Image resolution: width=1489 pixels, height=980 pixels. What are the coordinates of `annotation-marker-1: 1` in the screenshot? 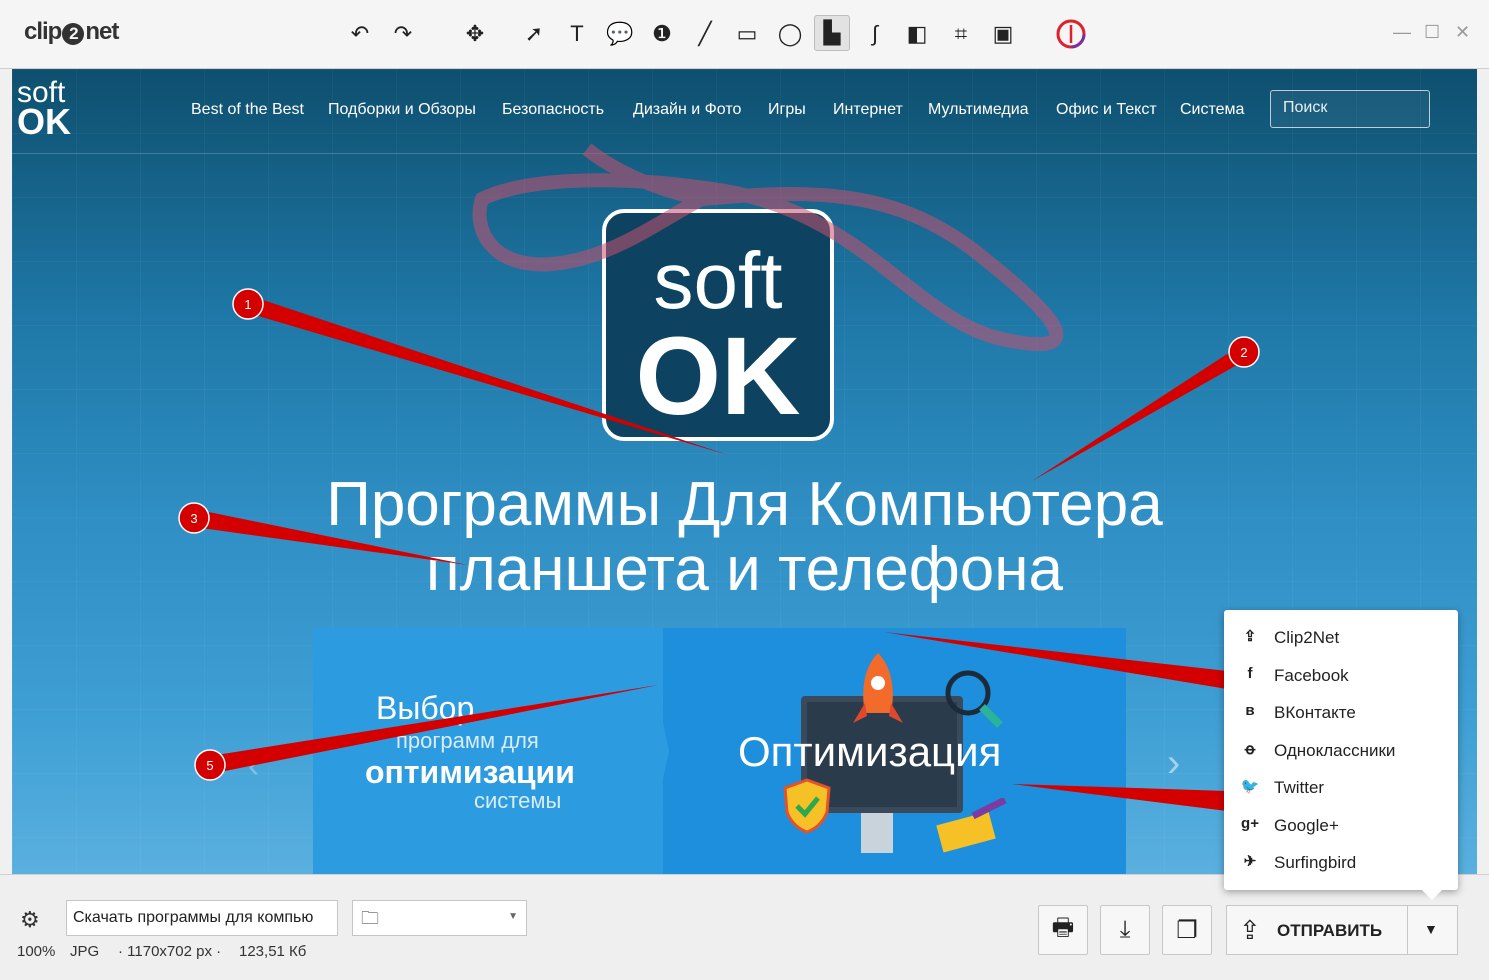 It's located at (248, 304).